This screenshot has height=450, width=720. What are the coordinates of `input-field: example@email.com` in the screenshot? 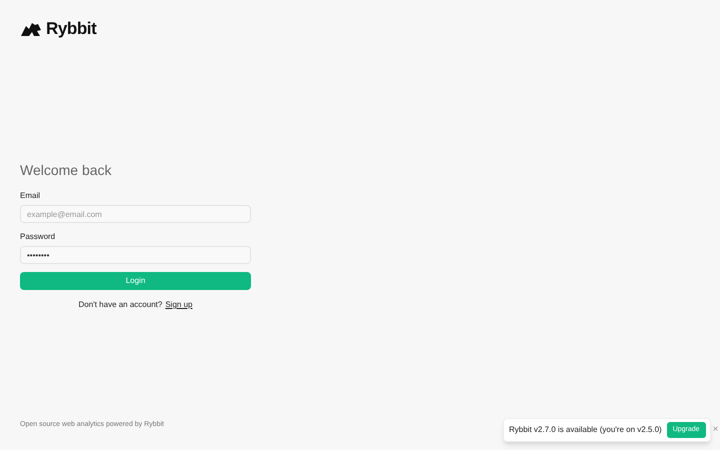 It's located at (135, 214).